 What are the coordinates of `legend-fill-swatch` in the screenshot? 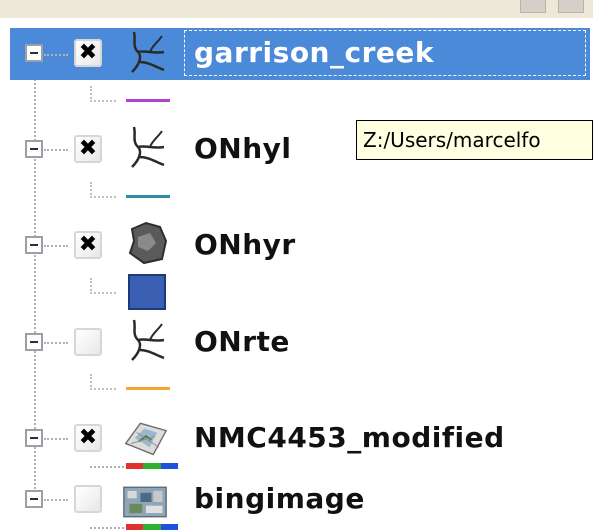 It's located at (147, 292).